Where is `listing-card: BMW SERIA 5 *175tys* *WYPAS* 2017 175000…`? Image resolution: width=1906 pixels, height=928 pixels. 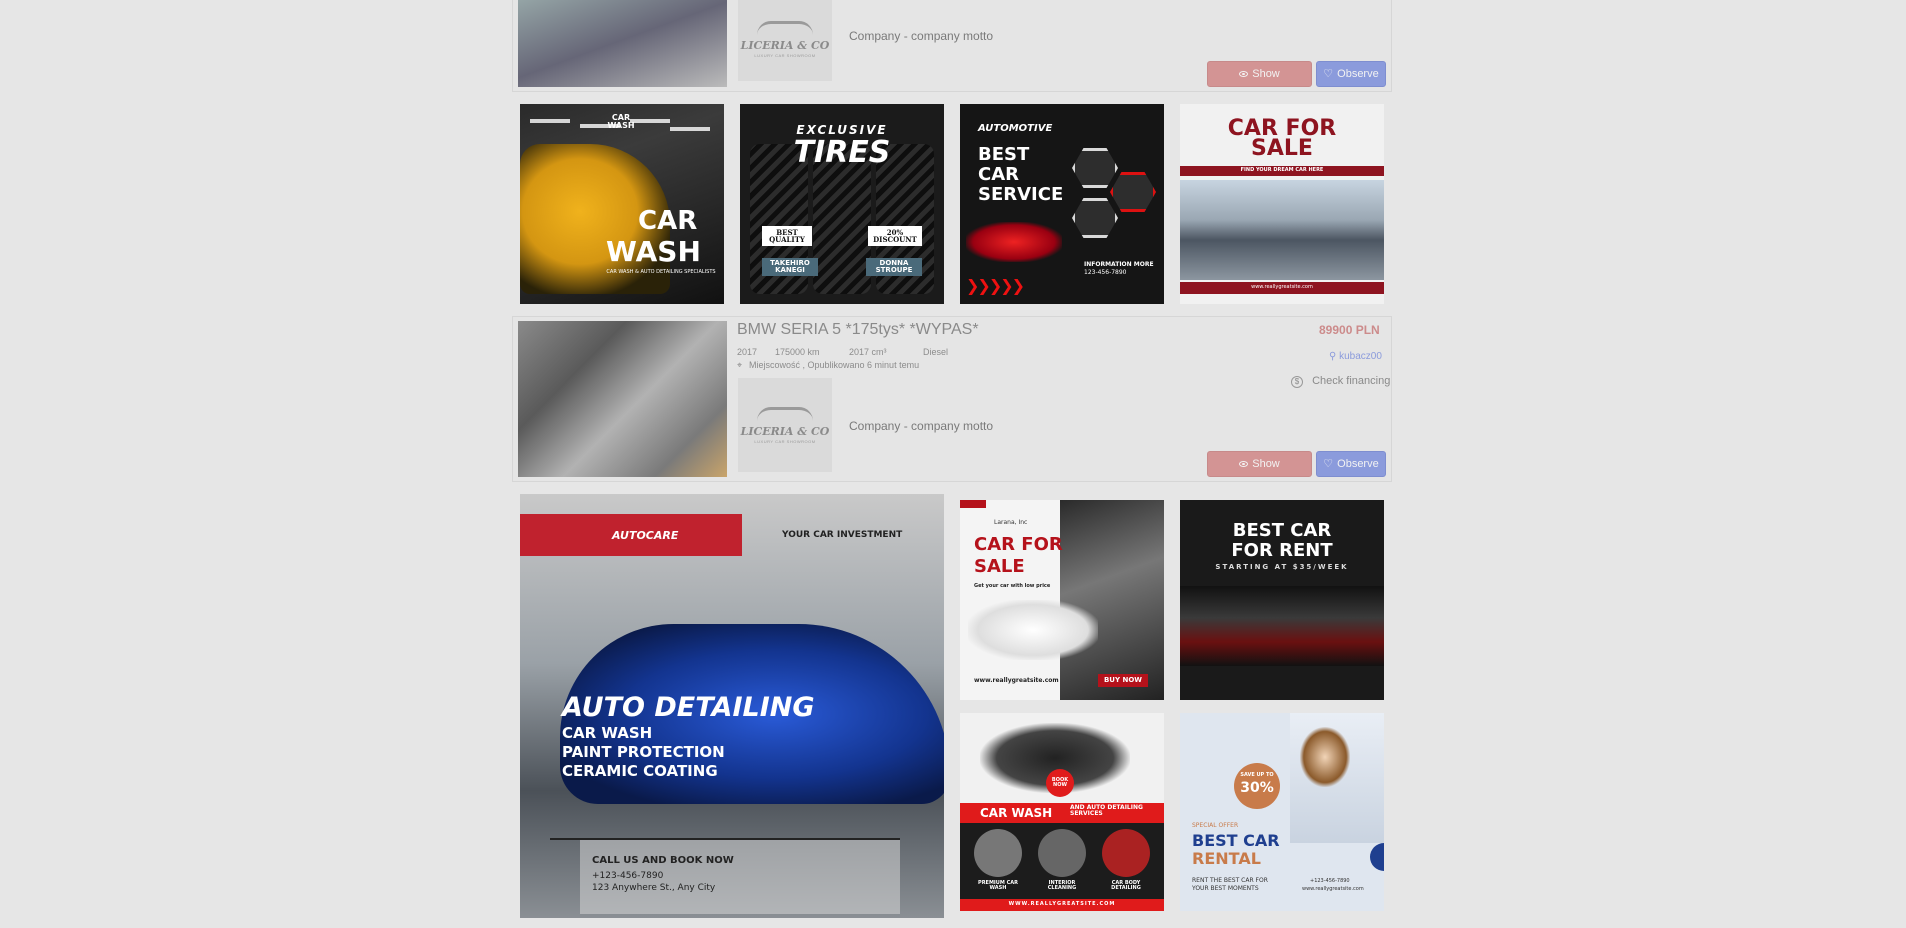
listing-card: BMW SERIA 5 *175tys* *WYPAS* 2017 175000… is located at coordinates (952, 399).